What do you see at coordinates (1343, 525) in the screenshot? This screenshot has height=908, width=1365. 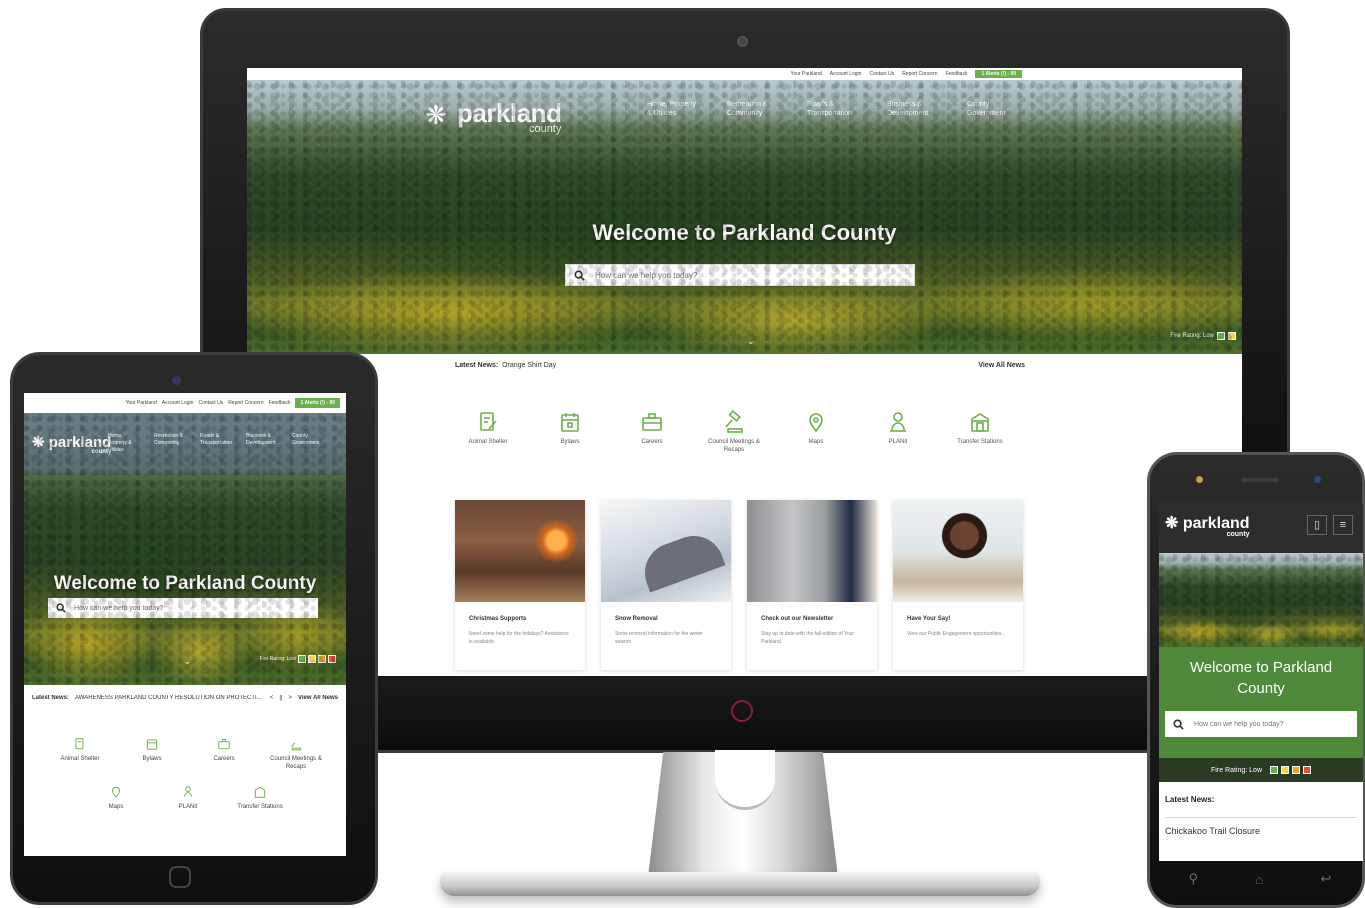 I see `hamburger-menu-icon: ≡` at bounding box center [1343, 525].